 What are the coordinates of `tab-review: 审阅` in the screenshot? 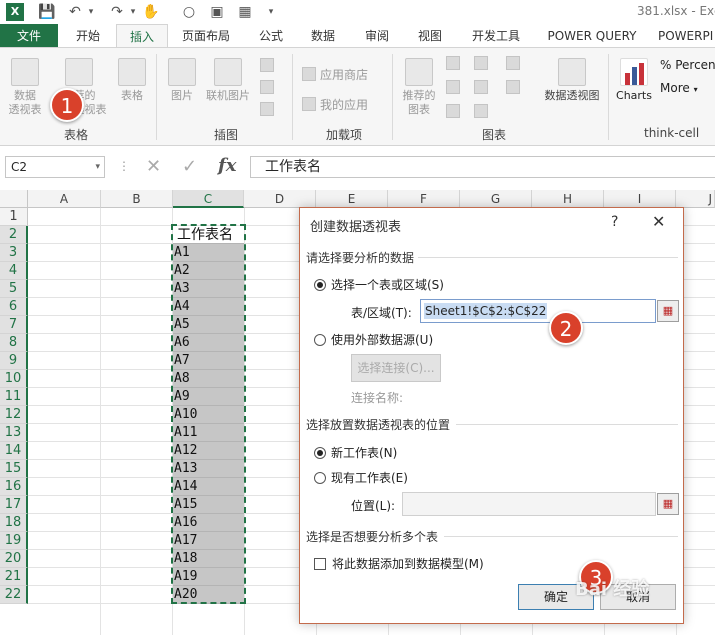 It's located at (377, 36).